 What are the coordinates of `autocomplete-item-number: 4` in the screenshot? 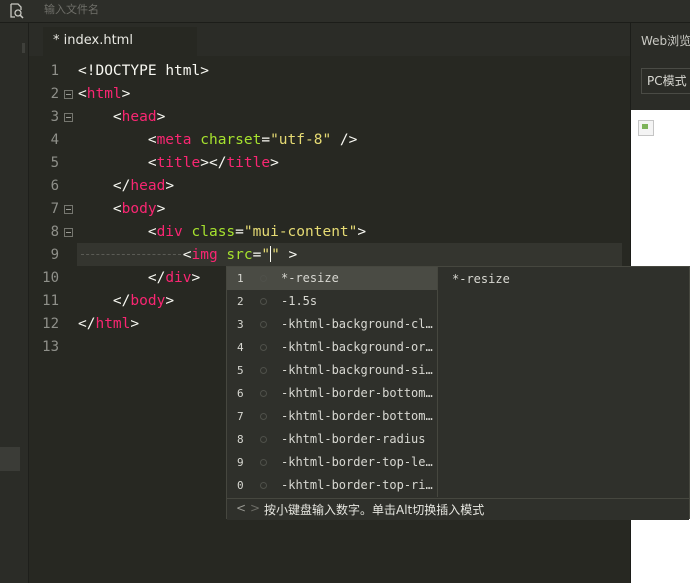 It's located at (240, 347).